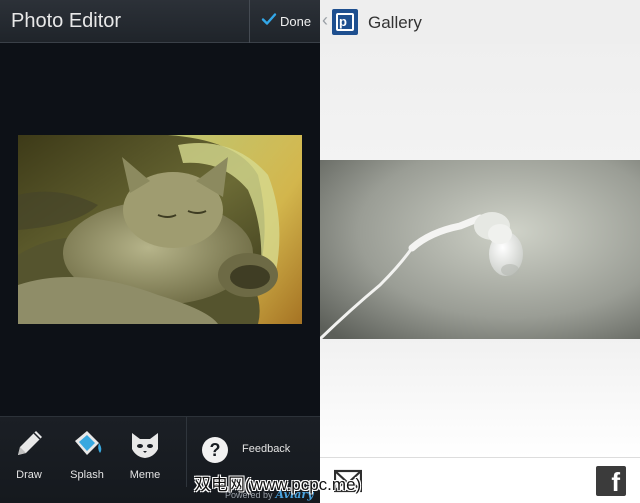 The image size is (640, 503). What do you see at coordinates (88, 443) in the screenshot?
I see `paint-bucket-icon` at bounding box center [88, 443].